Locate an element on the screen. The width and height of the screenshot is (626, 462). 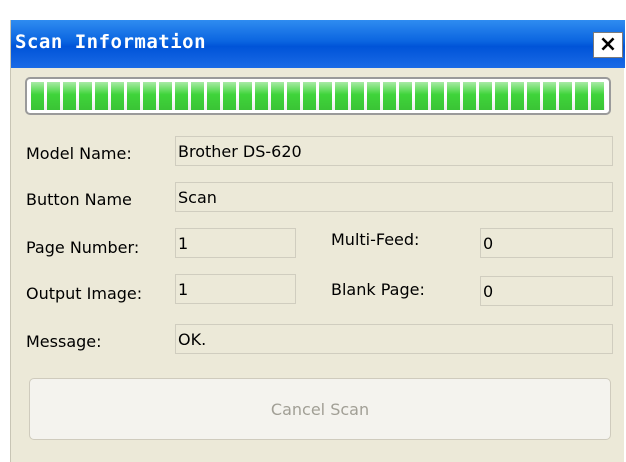
close-icon: × is located at coordinates (608, 44).